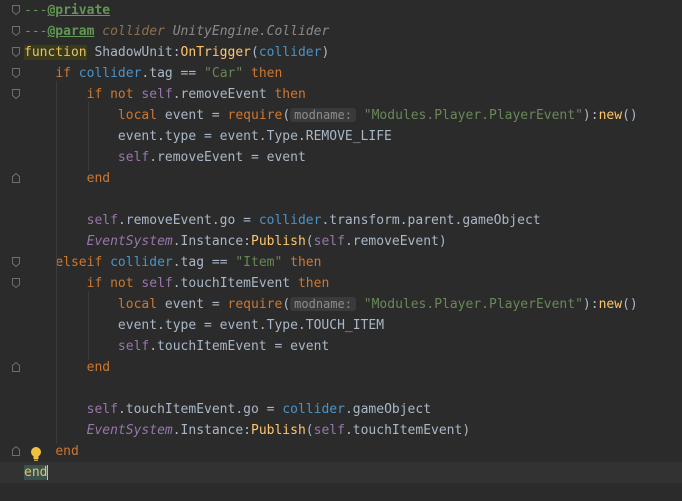 The width and height of the screenshot is (682, 501). I want to click on editor-gutter, so click(12, 250).